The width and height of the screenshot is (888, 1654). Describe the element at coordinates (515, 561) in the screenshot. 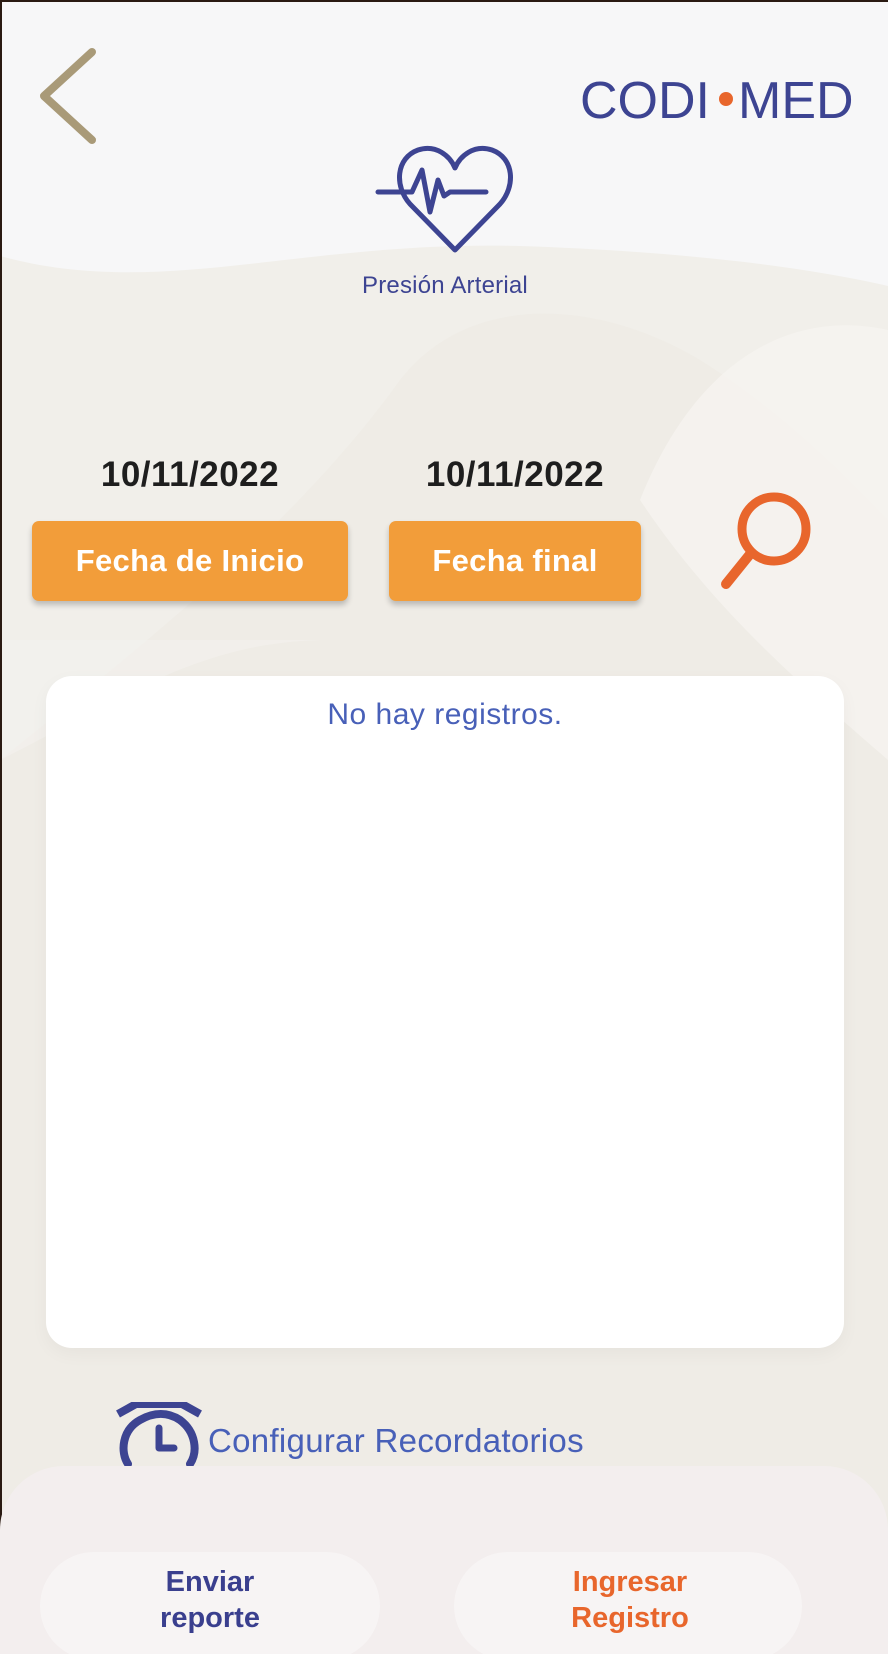

I see `end-date-button: Fecha final` at that location.